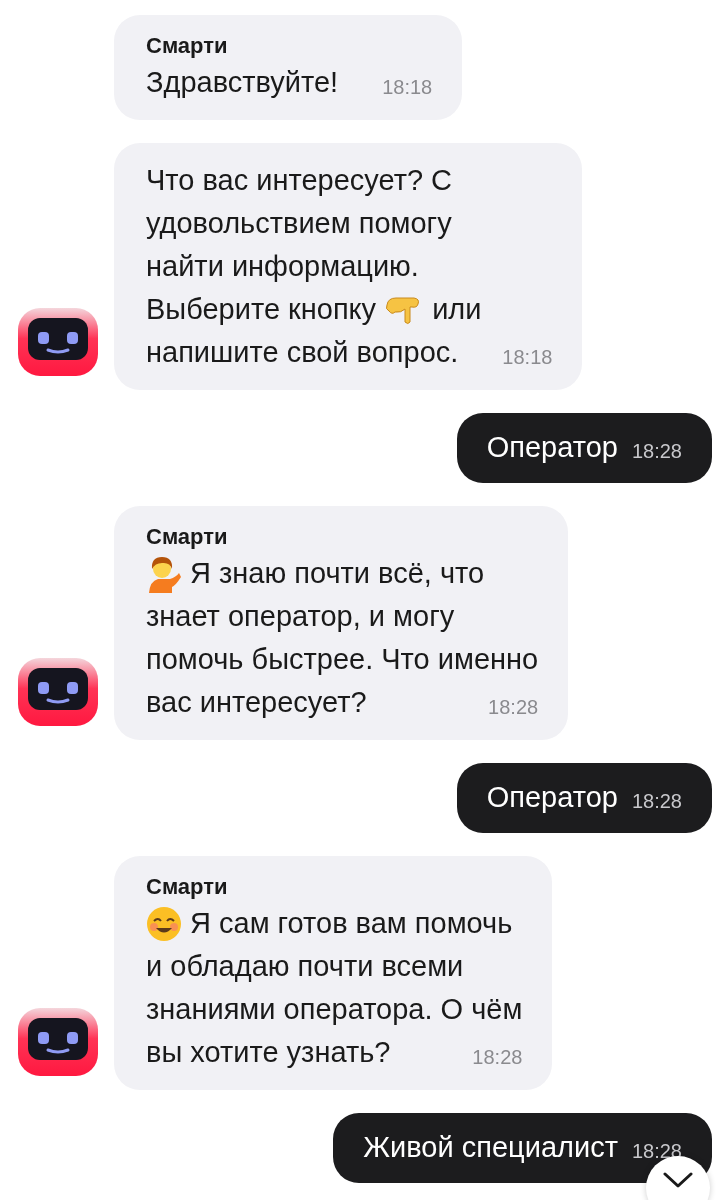 The width and height of the screenshot is (728, 1200). Describe the element at coordinates (299, 223) in the screenshot. I see `message-text: удовольствием помогу` at that location.